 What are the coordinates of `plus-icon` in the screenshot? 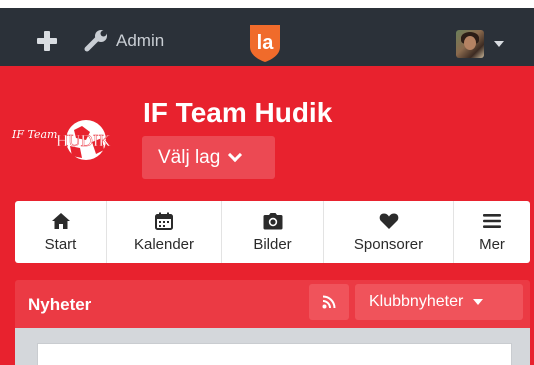 It's located at (47, 41).